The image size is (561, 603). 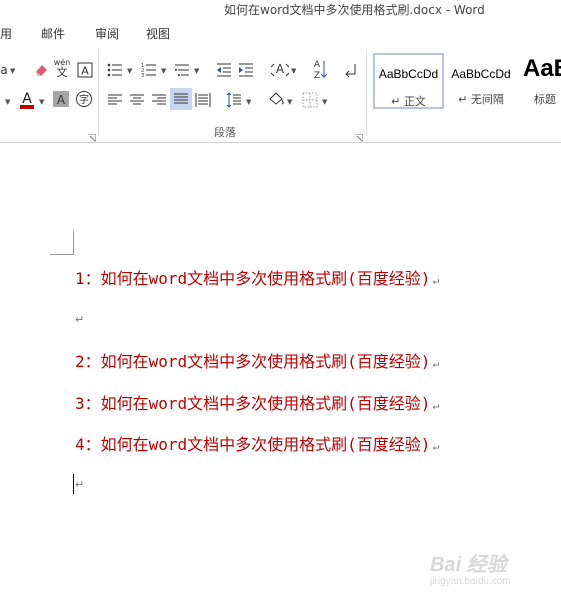 What do you see at coordinates (203, 100) in the screenshot?
I see `distributed-icon` at bounding box center [203, 100].